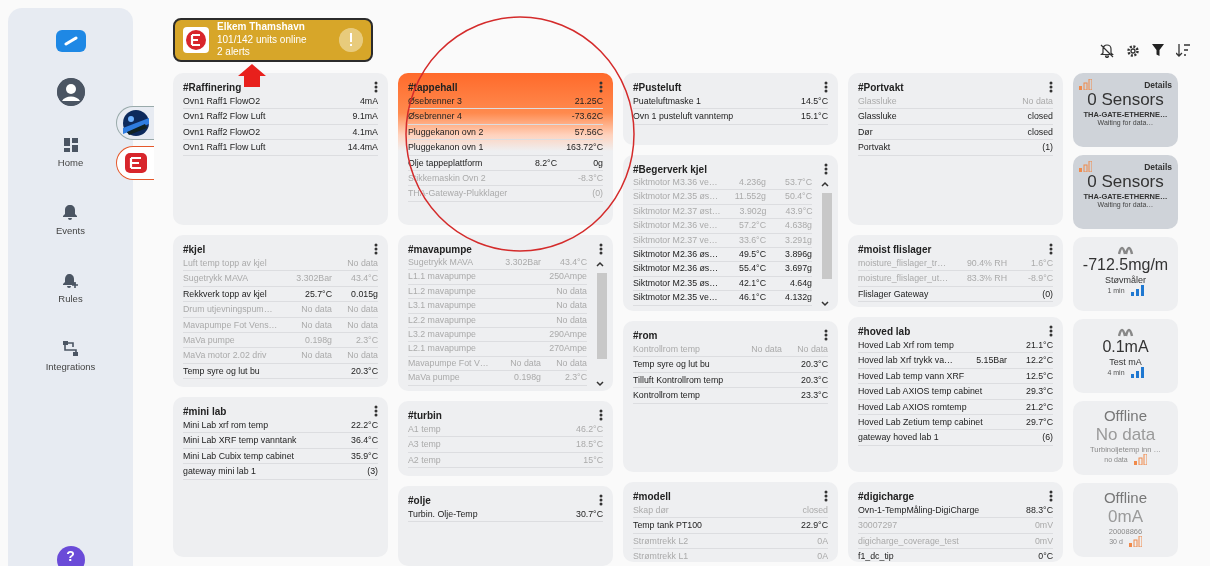 The height and width of the screenshot is (566, 1210). What do you see at coordinates (798, 182) in the screenshot?
I see `sensor-value: 53.7°C` at bounding box center [798, 182].